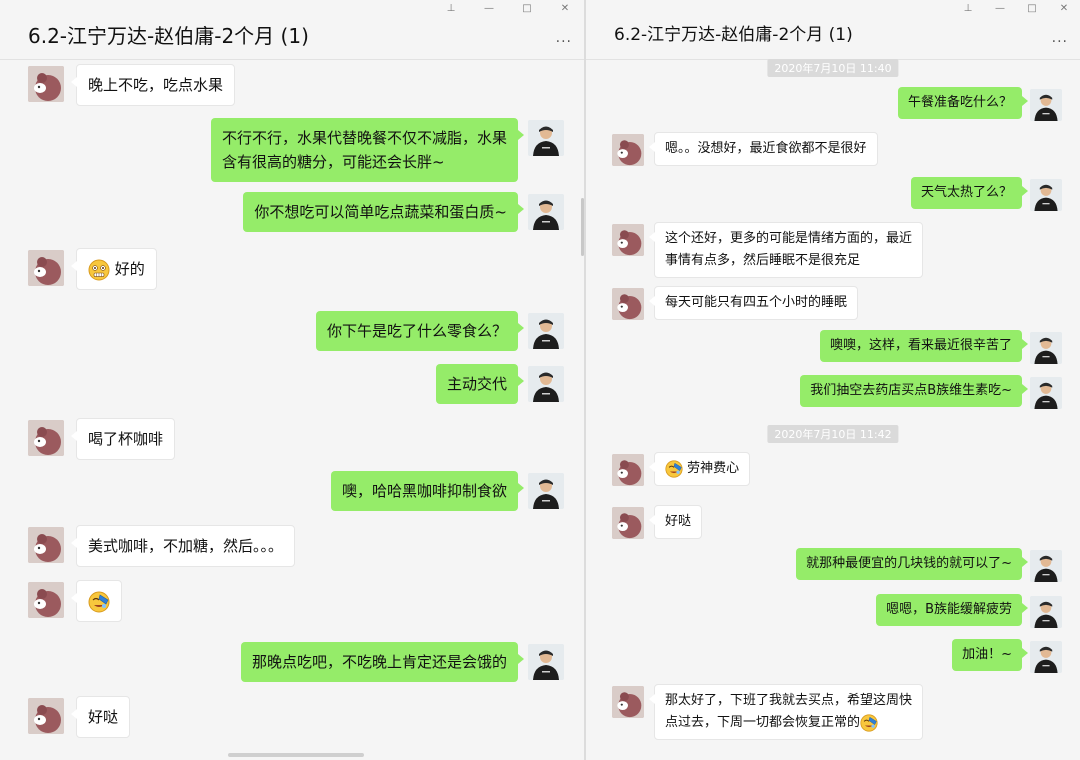 This screenshot has width=1080, height=760. What do you see at coordinates (420, 331) in the screenshot?
I see `sent-message-bubble: 你下午是吃了什么零食么？` at bounding box center [420, 331].